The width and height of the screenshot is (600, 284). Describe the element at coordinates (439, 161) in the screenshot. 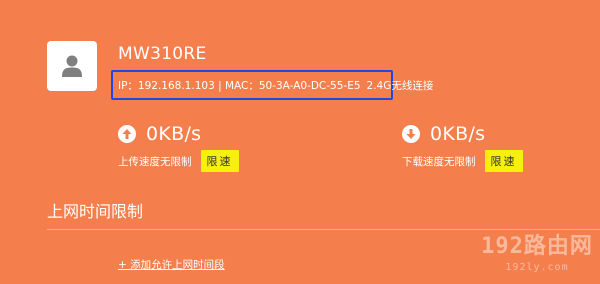

I see `download-speed-label: 下载速度无限制` at that location.